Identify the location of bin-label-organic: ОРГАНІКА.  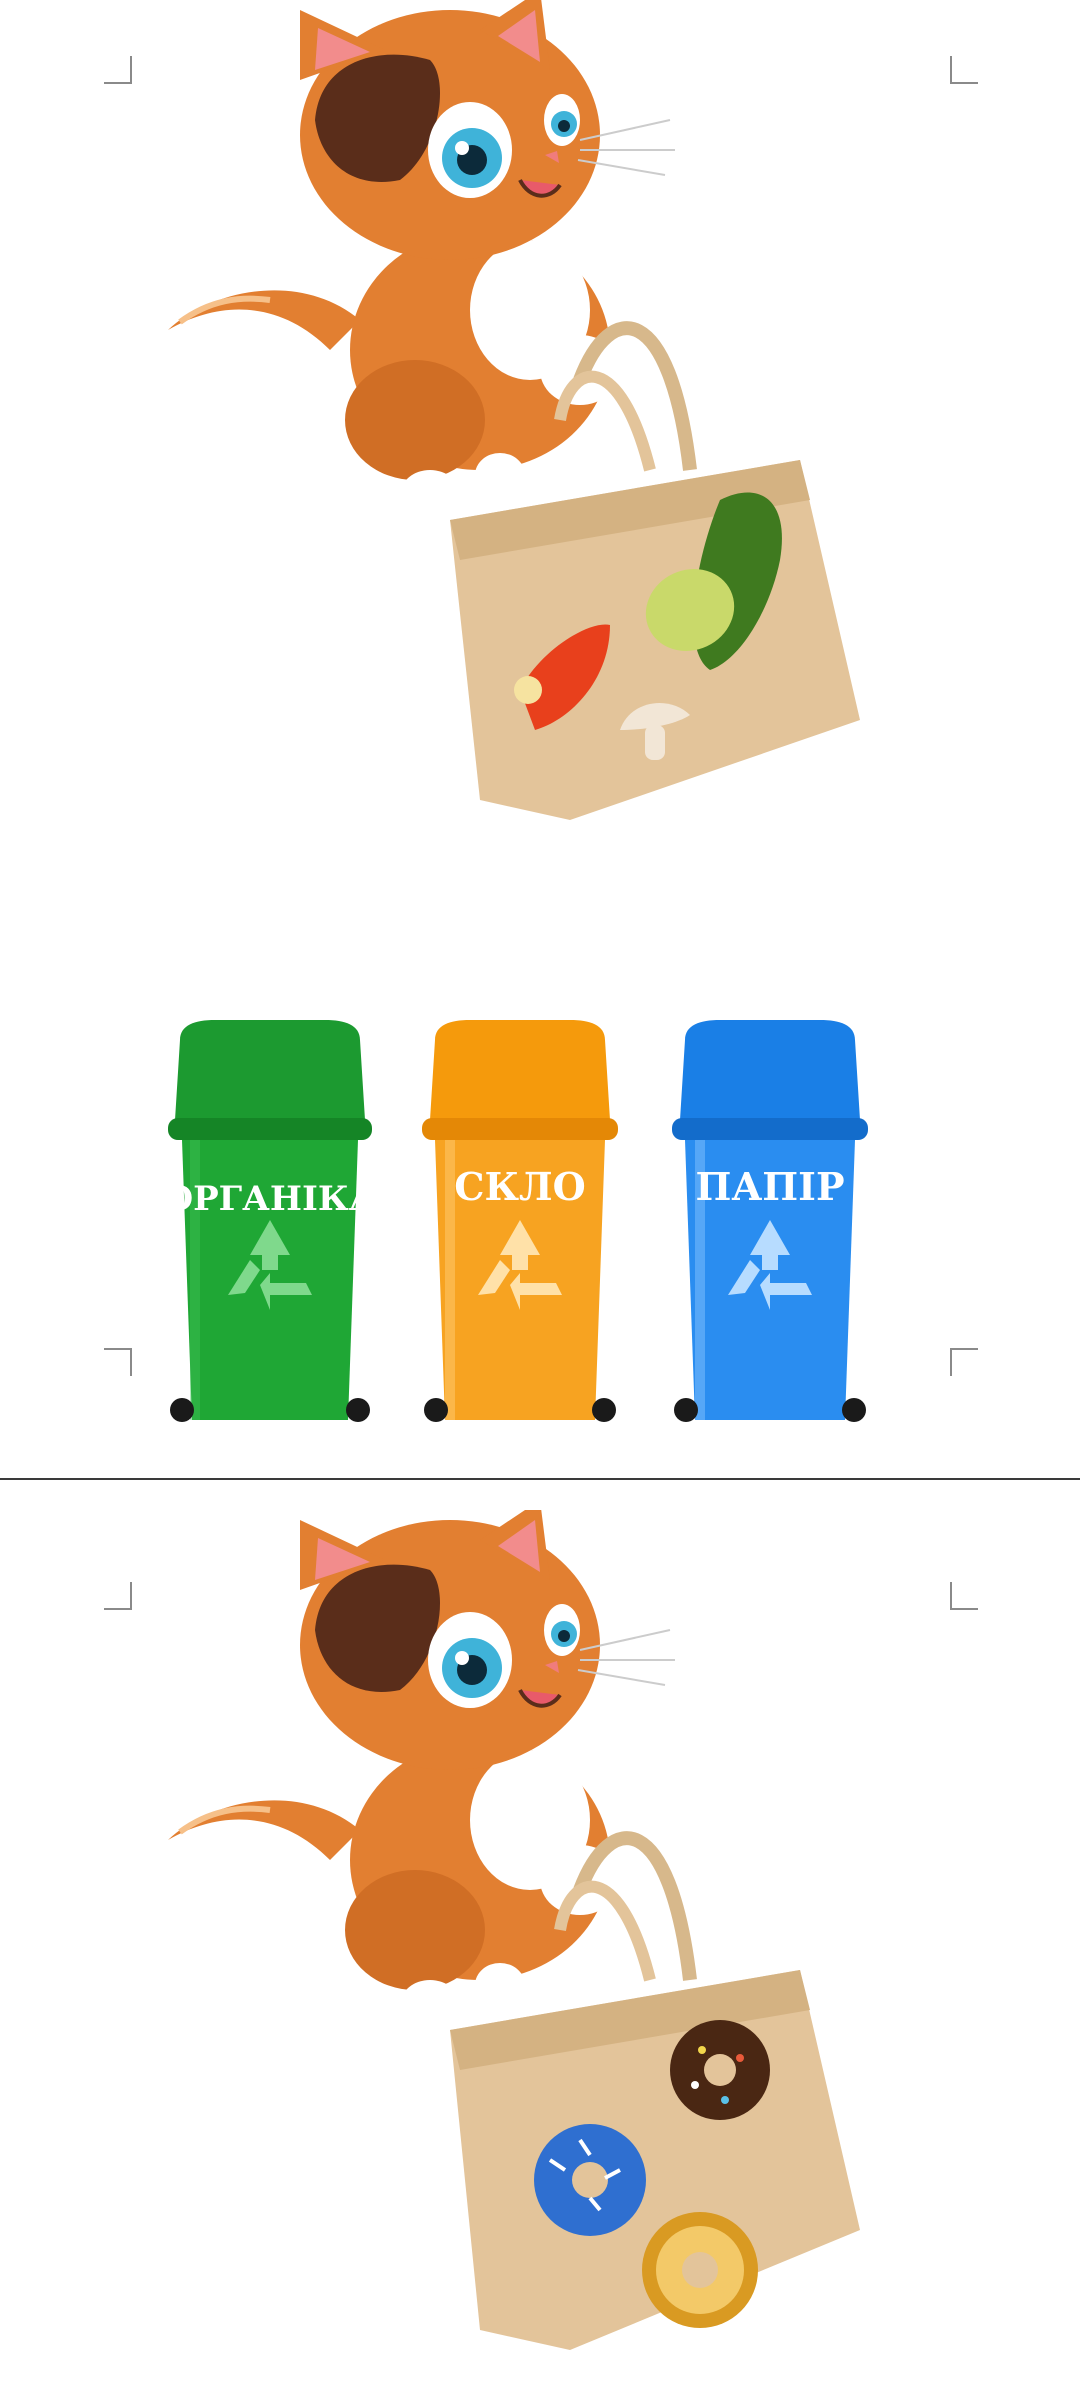
(270, 1199).